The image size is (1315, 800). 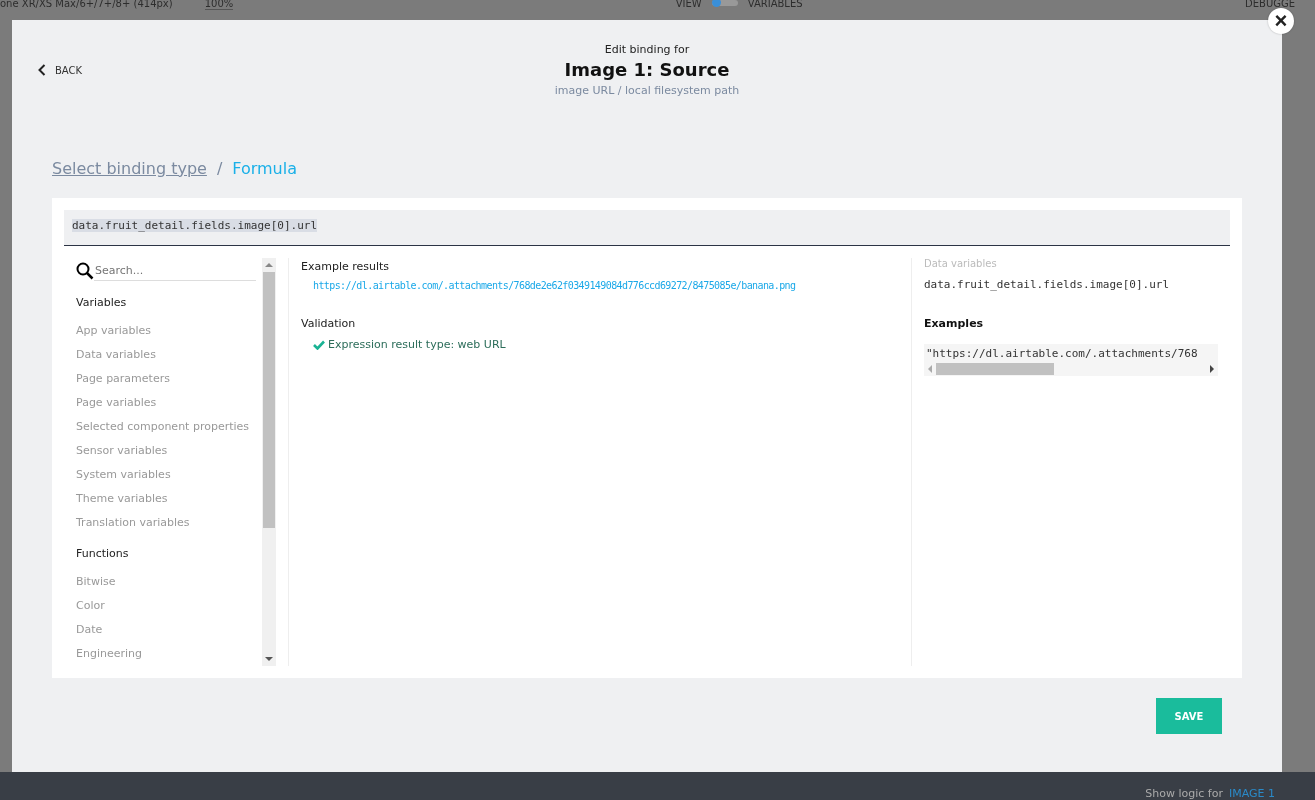 I want to click on list-item: Translation variables, so click(x=169, y=523).